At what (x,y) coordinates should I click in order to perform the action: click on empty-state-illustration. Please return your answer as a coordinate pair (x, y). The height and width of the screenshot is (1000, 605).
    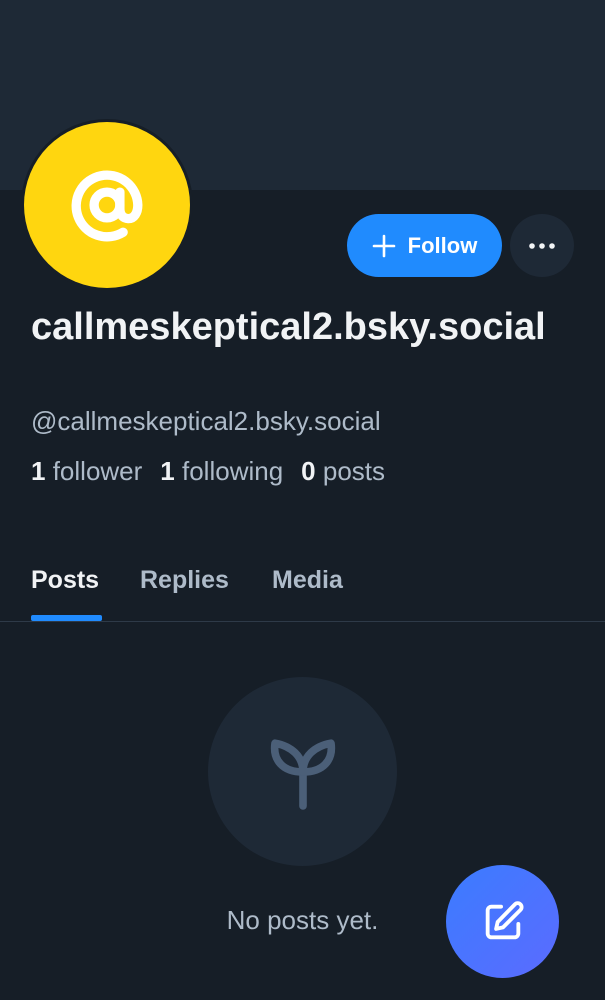
    Looking at the image, I should click on (302, 771).